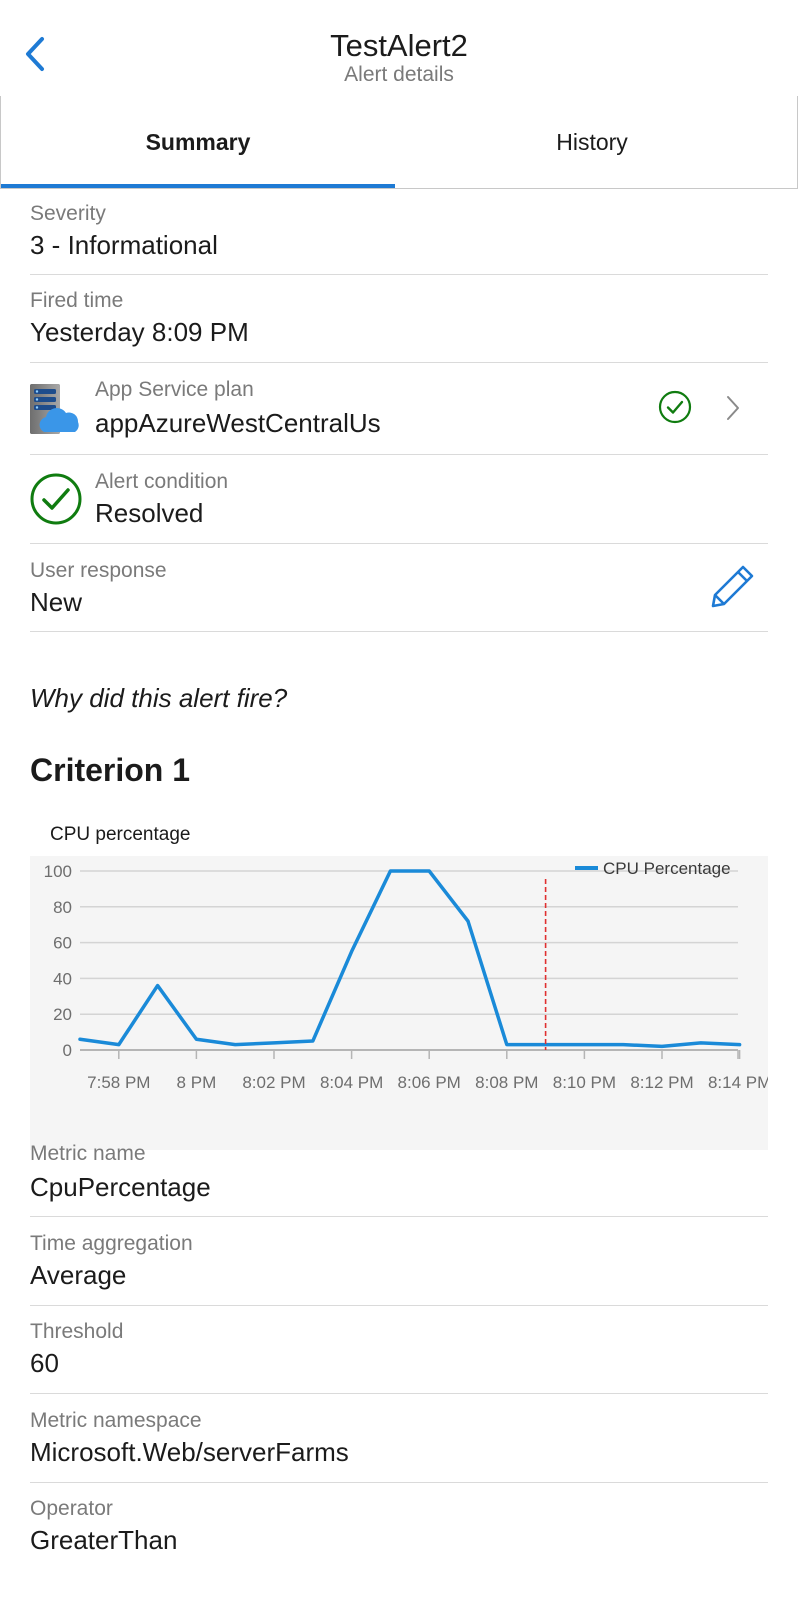  I want to click on user-response-row: User response New, so click(399, 587).